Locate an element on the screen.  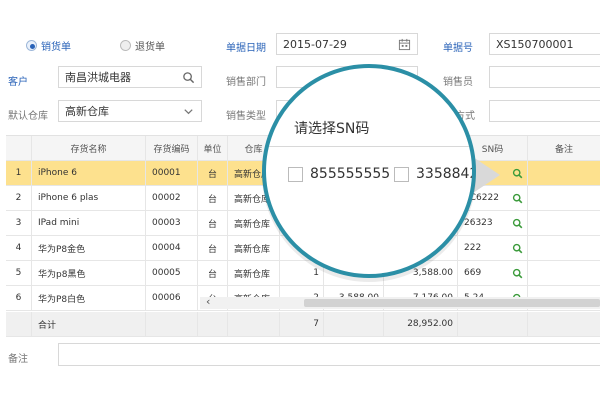
row-name: IPad mini is located at coordinates (89, 223).